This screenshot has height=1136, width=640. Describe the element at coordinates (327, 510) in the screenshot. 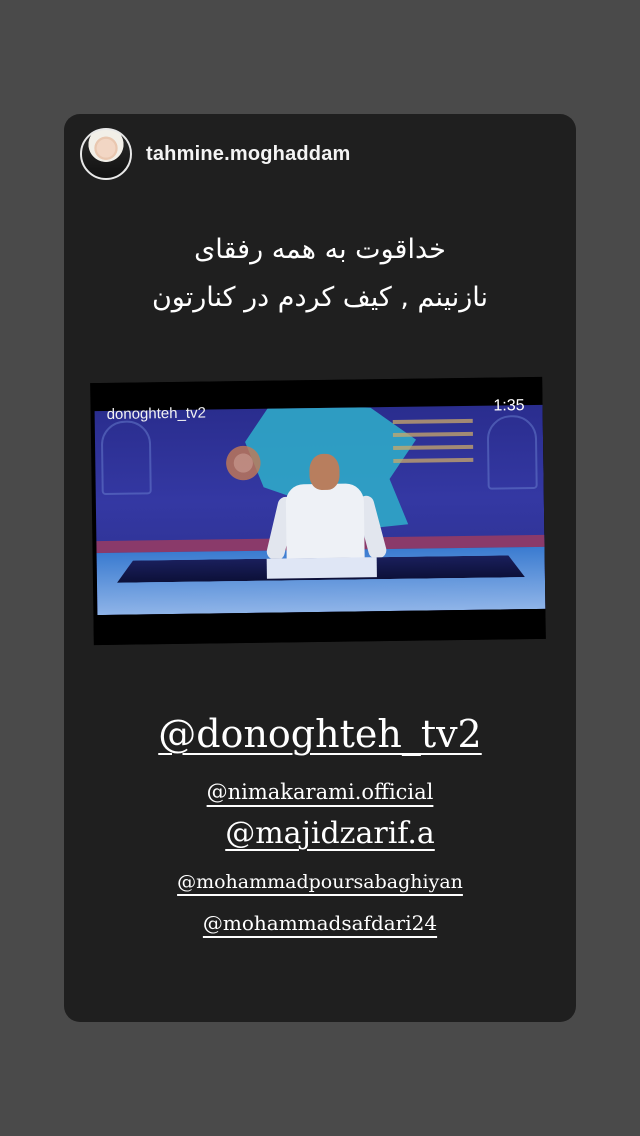

I see `presenter-figure` at that location.